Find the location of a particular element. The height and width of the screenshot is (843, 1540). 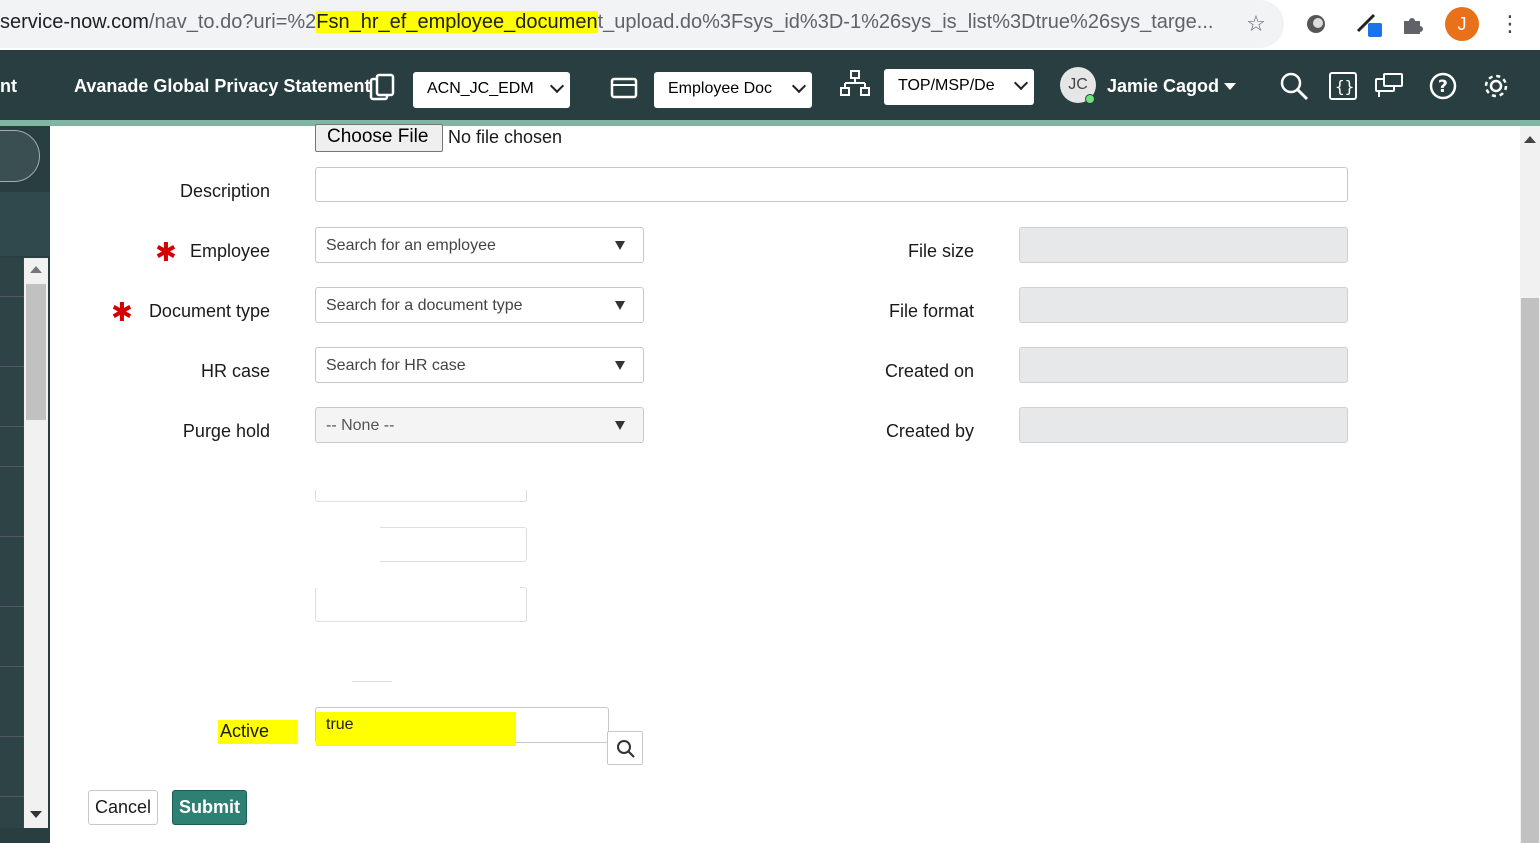

description-input is located at coordinates (831, 184).